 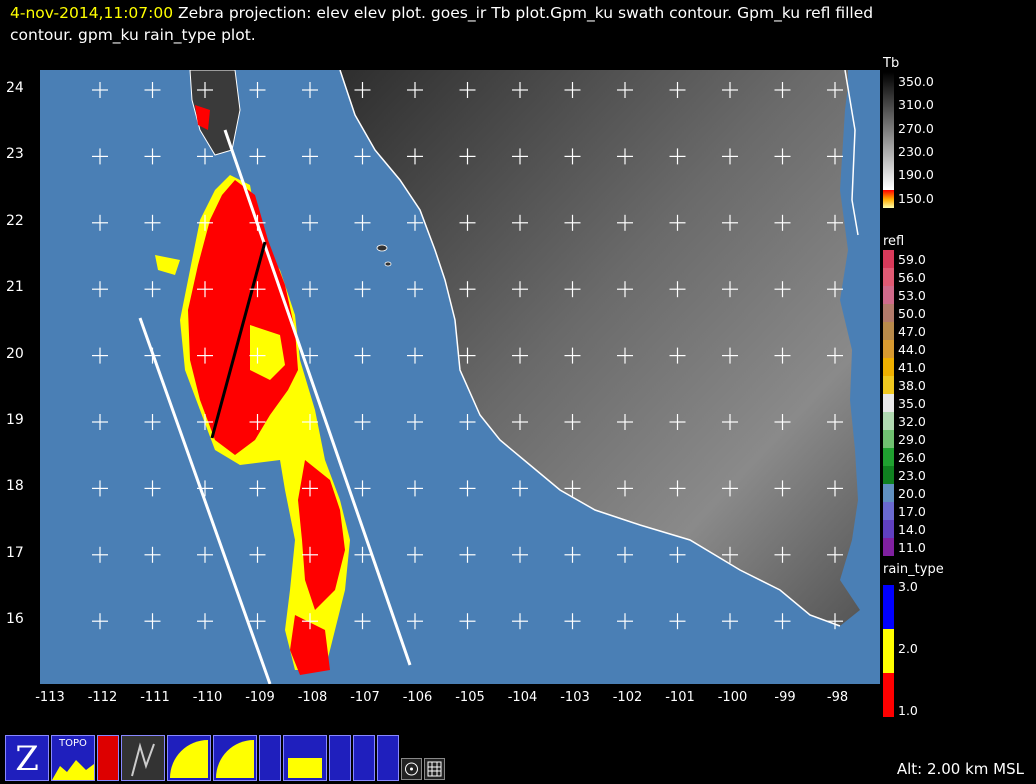 I want to click on tb-colorbar-cold, so click(x=888, y=199).